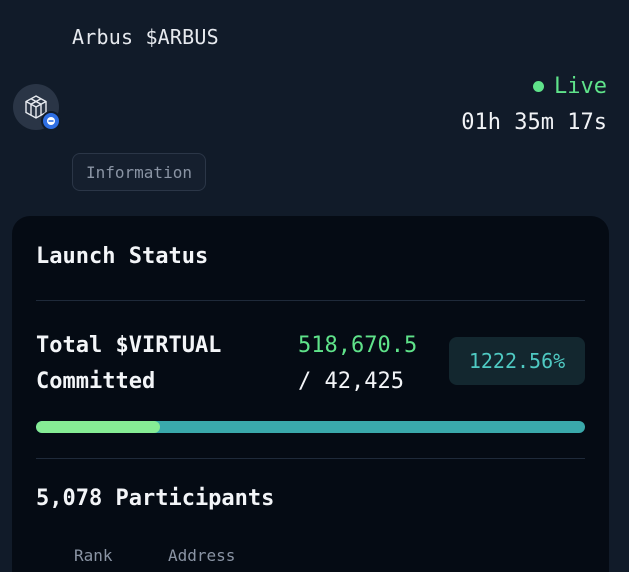 This screenshot has width=629, height=572. What do you see at coordinates (310, 427) in the screenshot?
I see `commit-progress-bar` at bounding box center [310, 427].